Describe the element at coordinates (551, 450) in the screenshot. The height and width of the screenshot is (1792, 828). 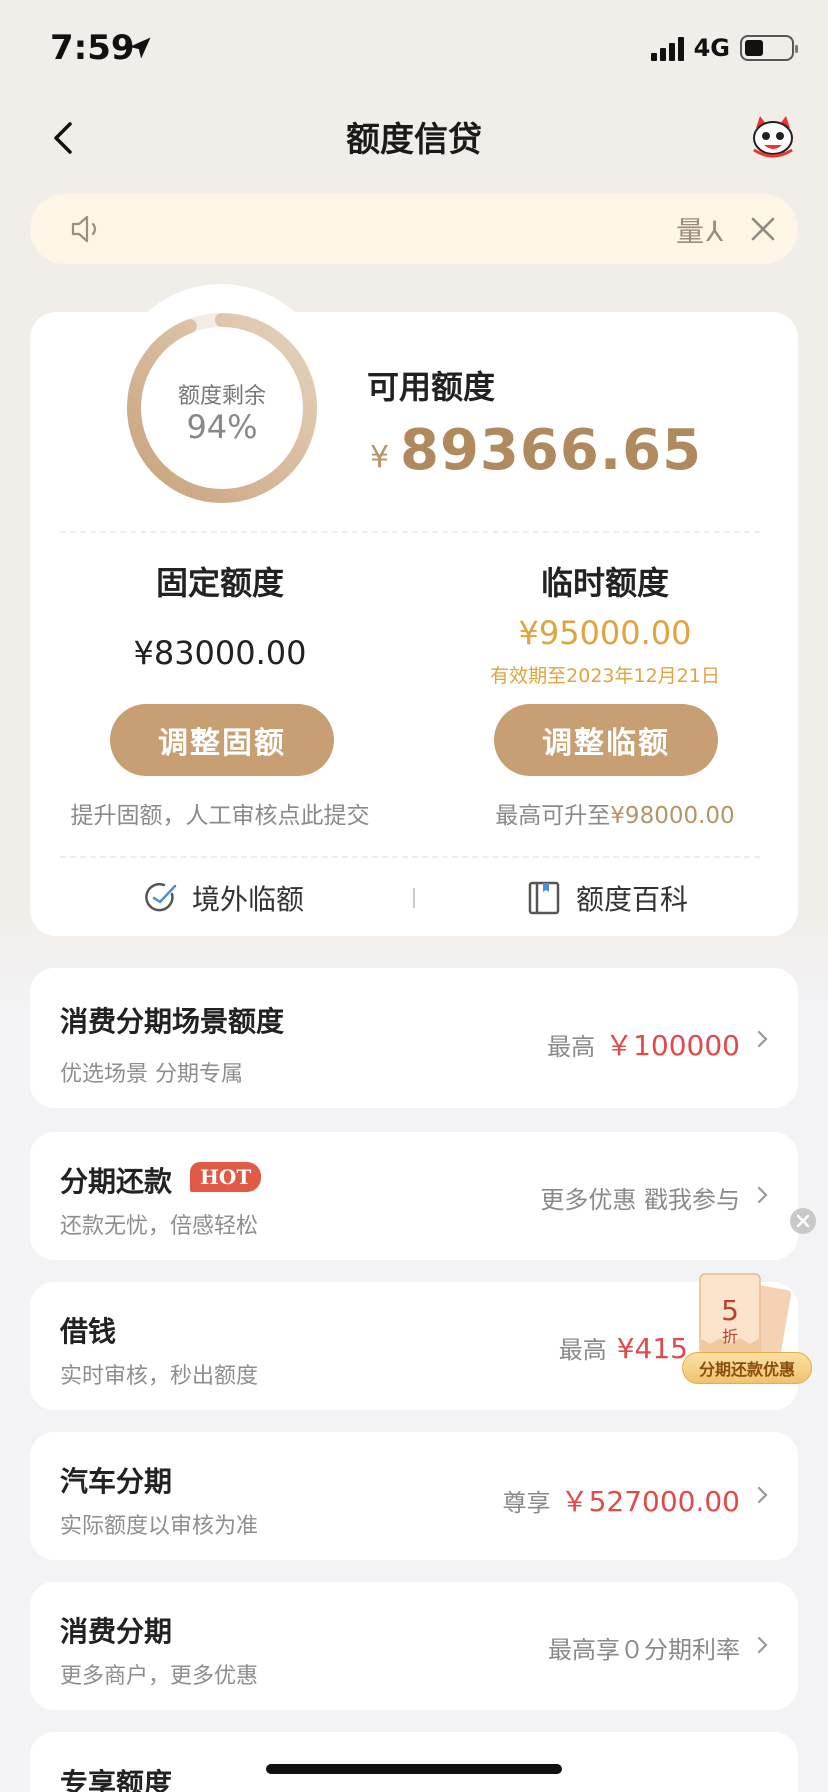
I see `available-limit-amount: 89366.65` at that location.